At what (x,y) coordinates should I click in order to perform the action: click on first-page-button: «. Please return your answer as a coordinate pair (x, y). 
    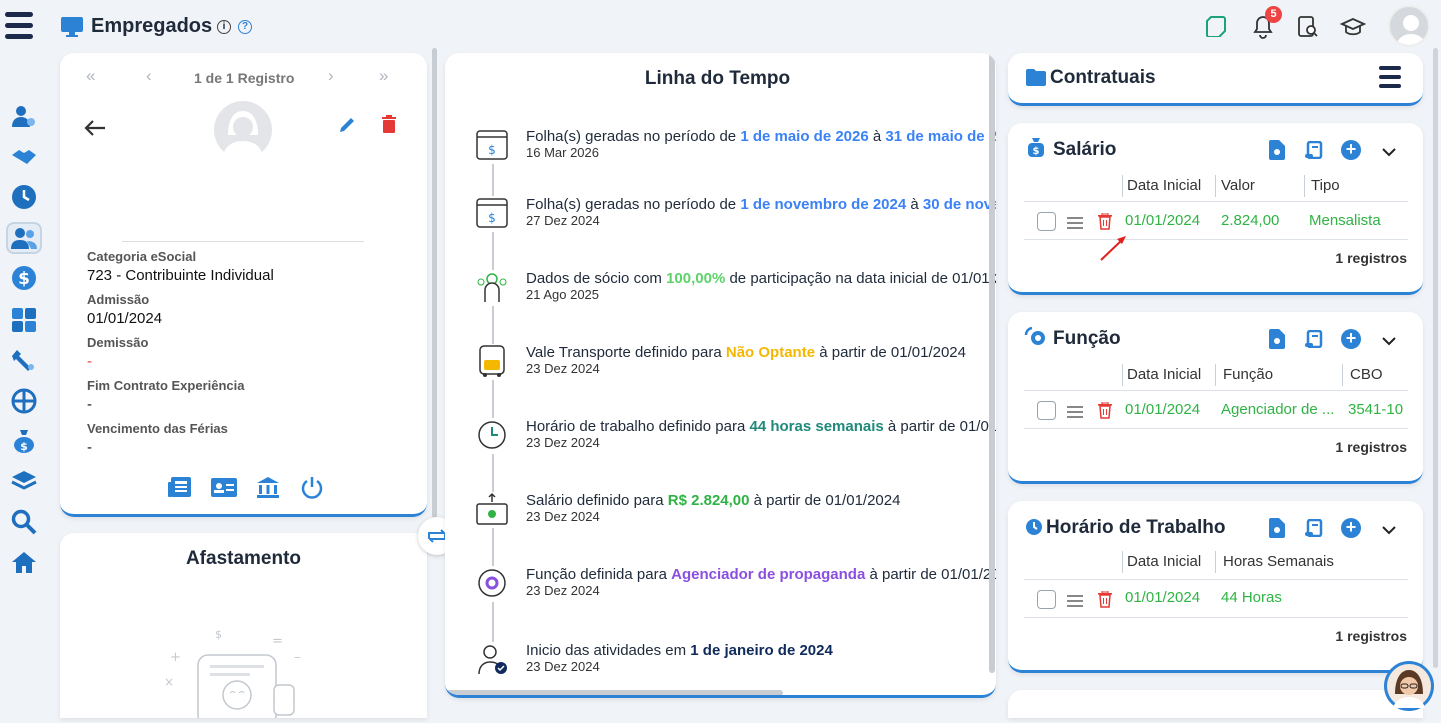
    Looking at the image, I should click on (90, 76).